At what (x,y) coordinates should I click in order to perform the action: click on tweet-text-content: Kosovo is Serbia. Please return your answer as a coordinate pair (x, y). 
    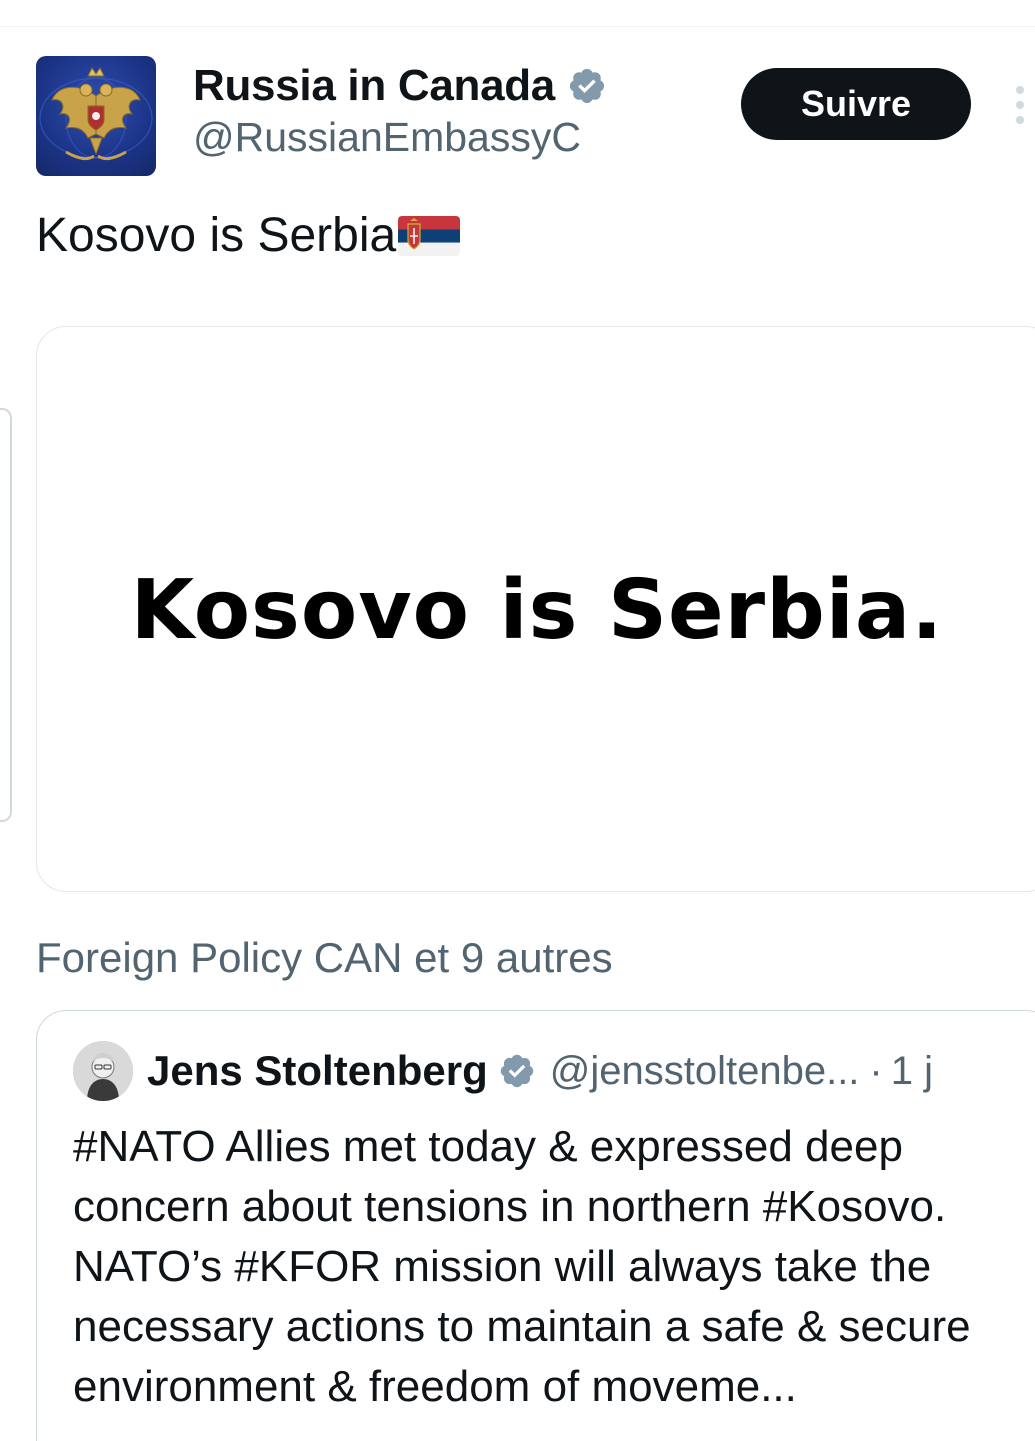
    Looking at the image, I should click on (216, 235).